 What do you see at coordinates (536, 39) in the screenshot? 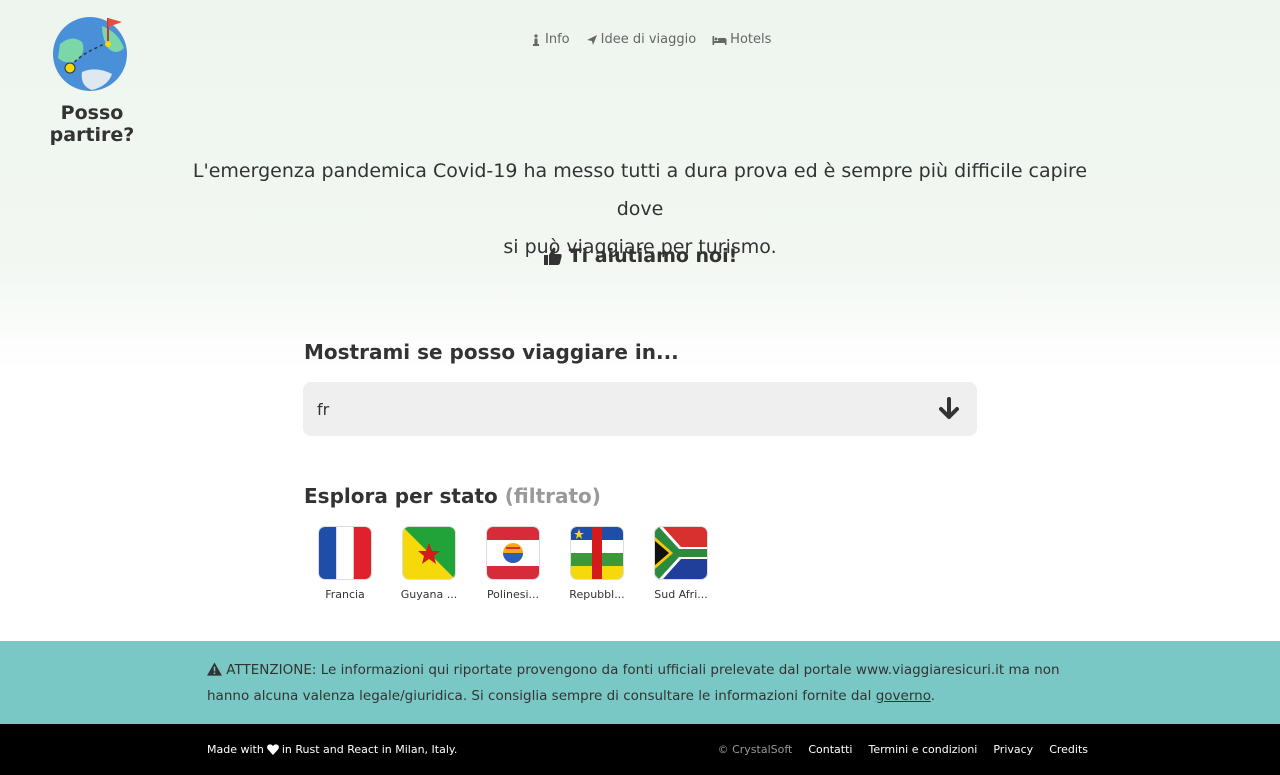
I see `info-icon` at bounding box center [536, 39].